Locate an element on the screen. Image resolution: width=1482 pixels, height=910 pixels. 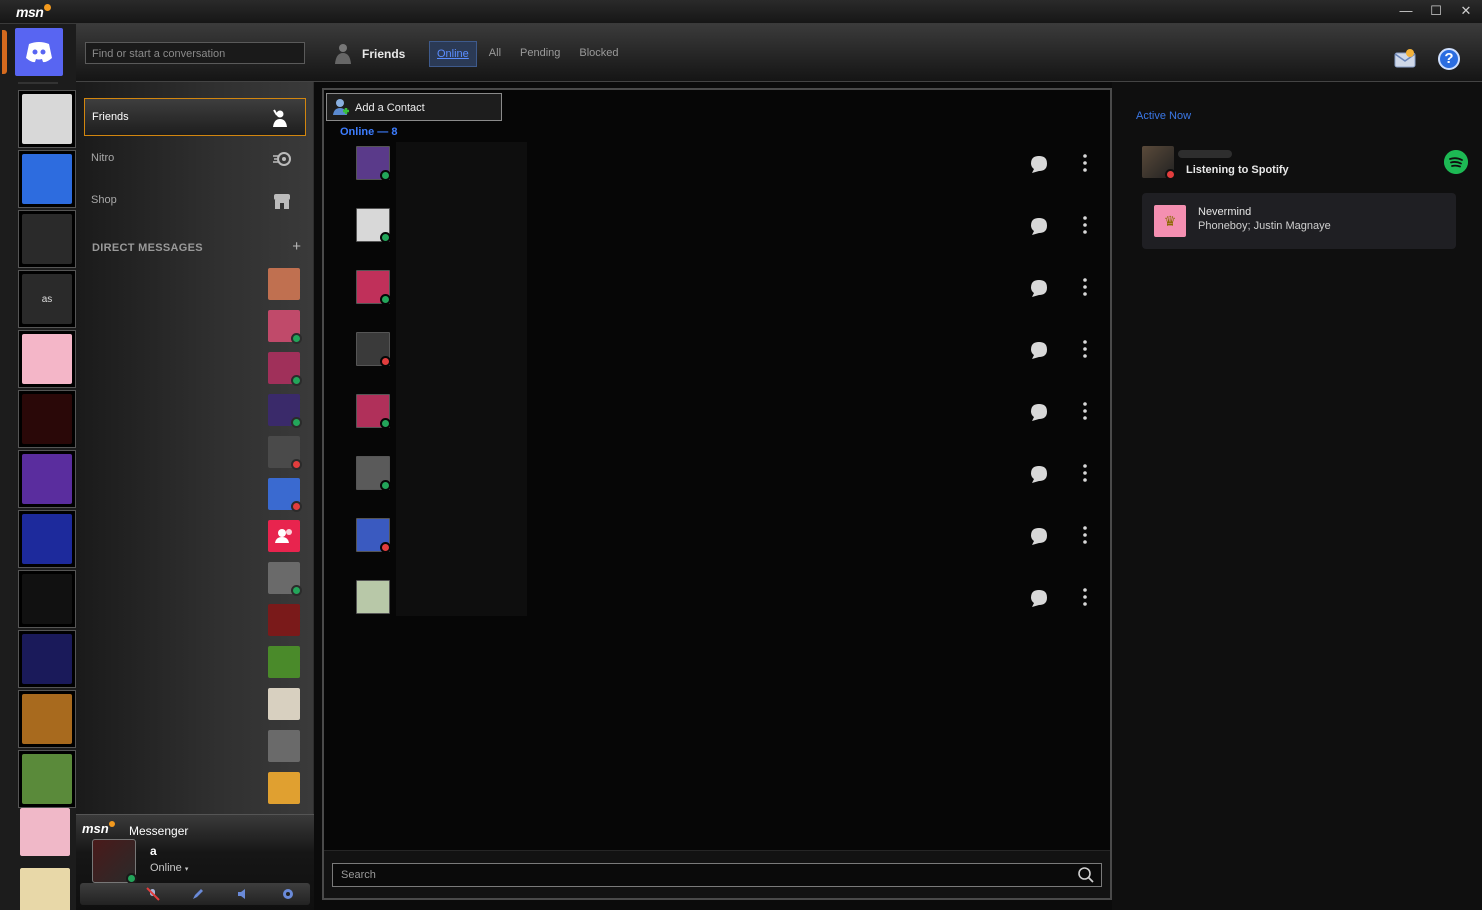
now-playing-card: ♛ Nevermind Phoneboy; Justin Magnaye is located at coordinates (1299, 221).